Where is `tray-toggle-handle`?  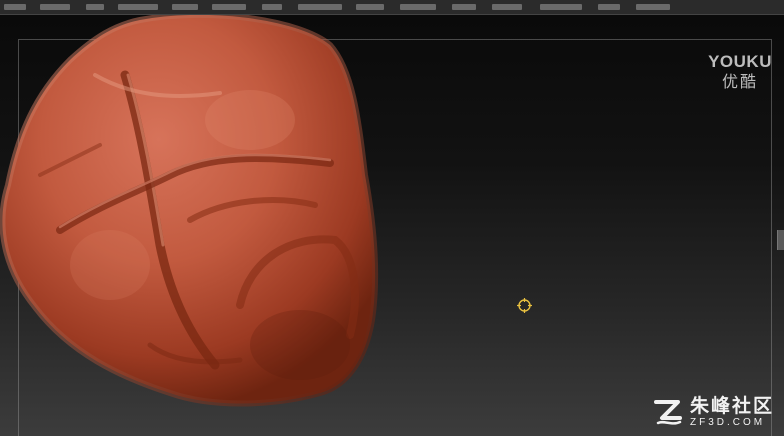
tray-toggle-handle is located at coordinates (780, 240).